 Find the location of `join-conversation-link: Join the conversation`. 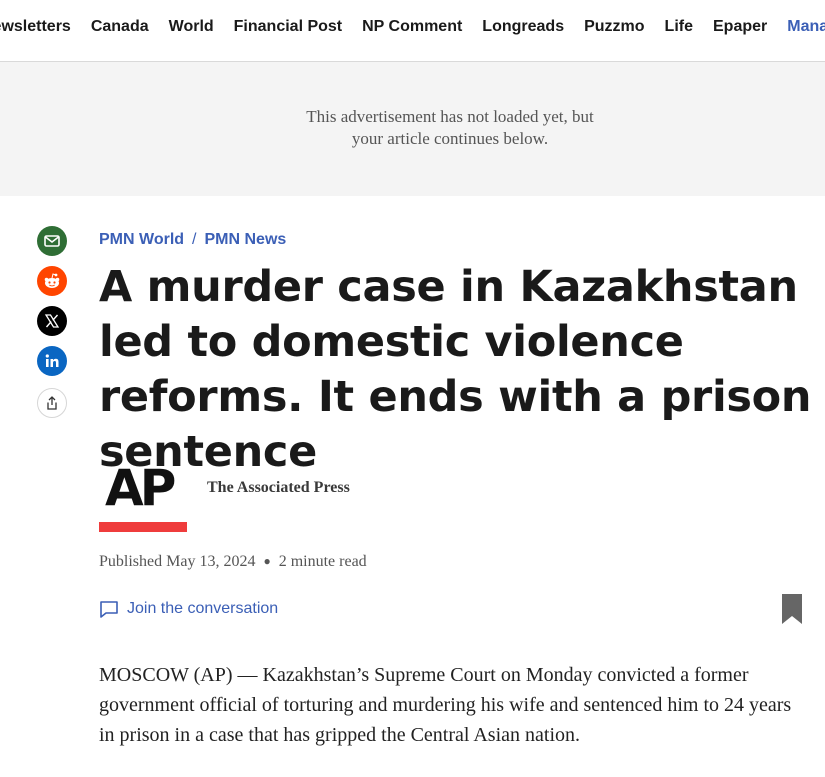

join-conversation-link: Join the conversation is located at coordinates (188, 609).